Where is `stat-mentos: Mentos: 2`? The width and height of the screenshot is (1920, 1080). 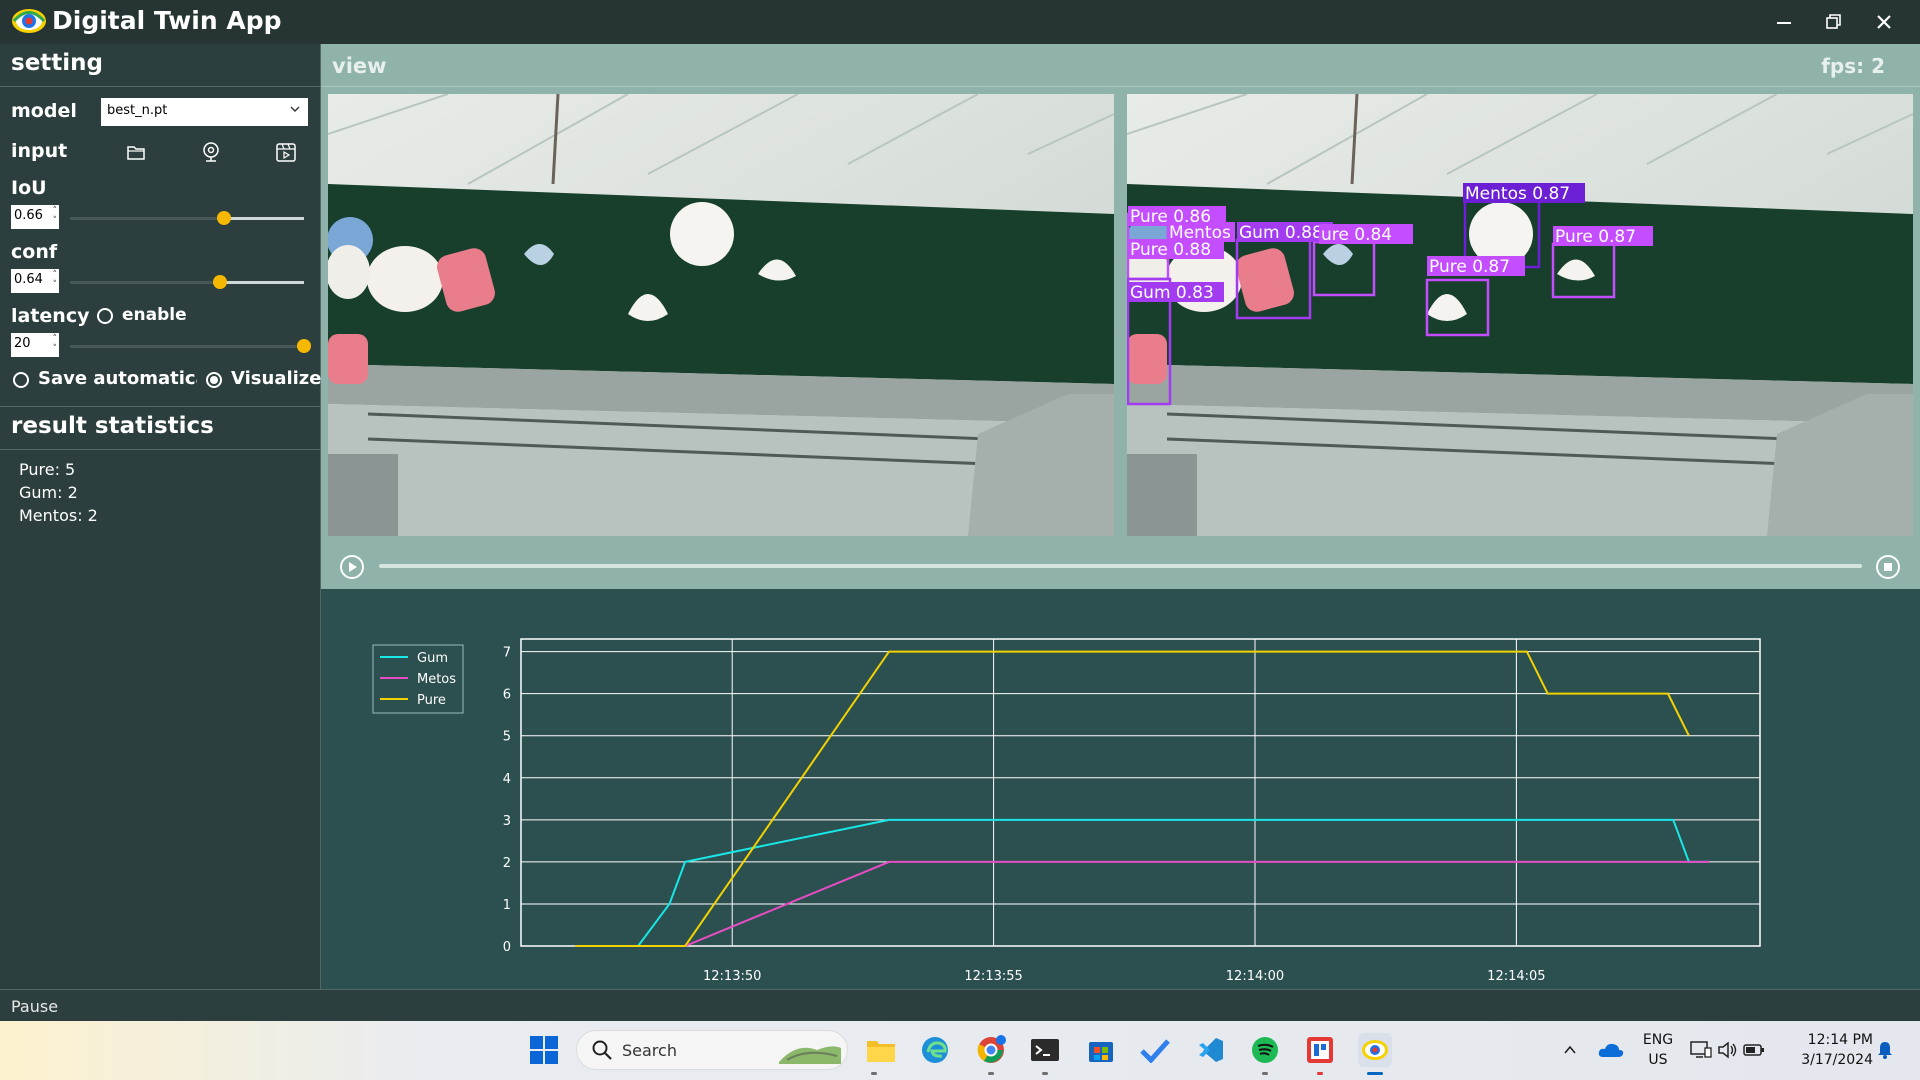
stat-mentos: Mentos: 2 is located at coordinates (58, 515).